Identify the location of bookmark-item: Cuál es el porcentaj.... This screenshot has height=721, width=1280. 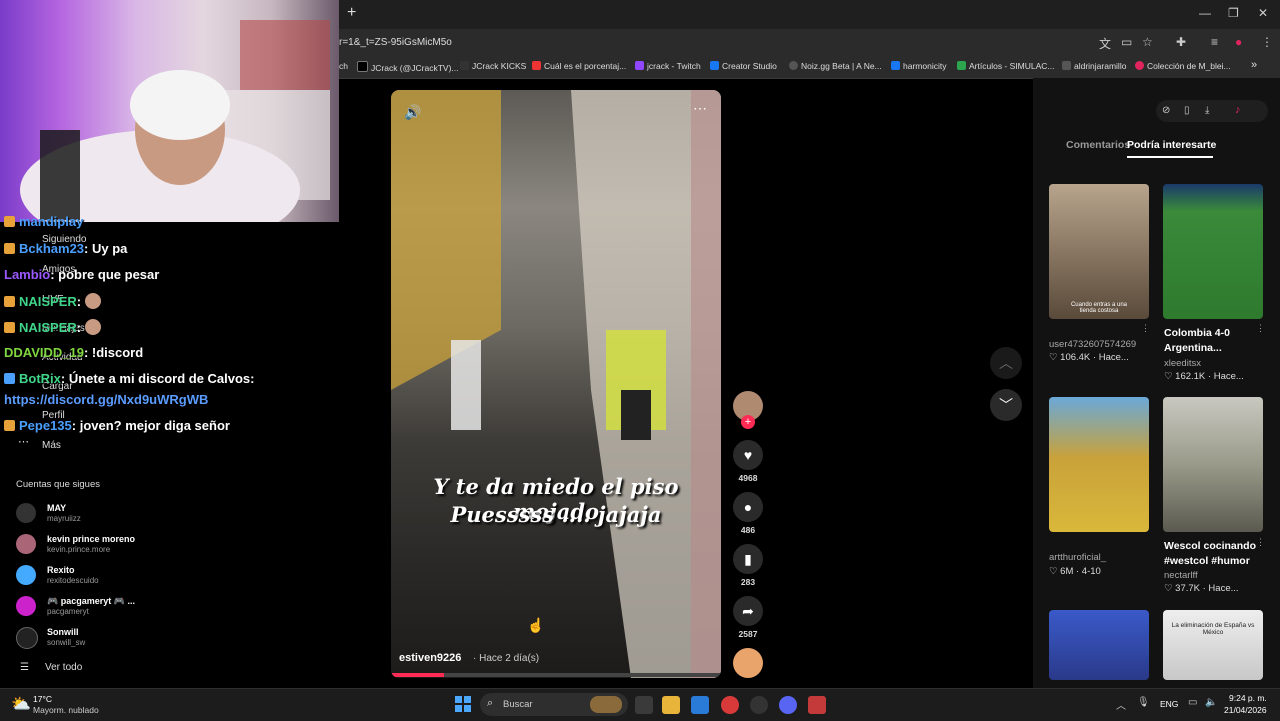
(579, 66).